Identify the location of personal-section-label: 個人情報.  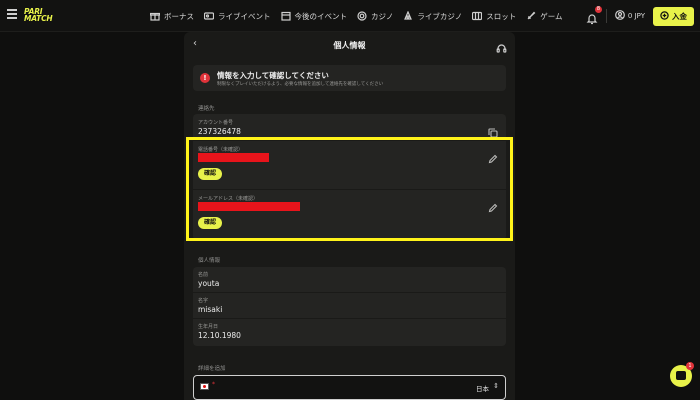
(209, 261).